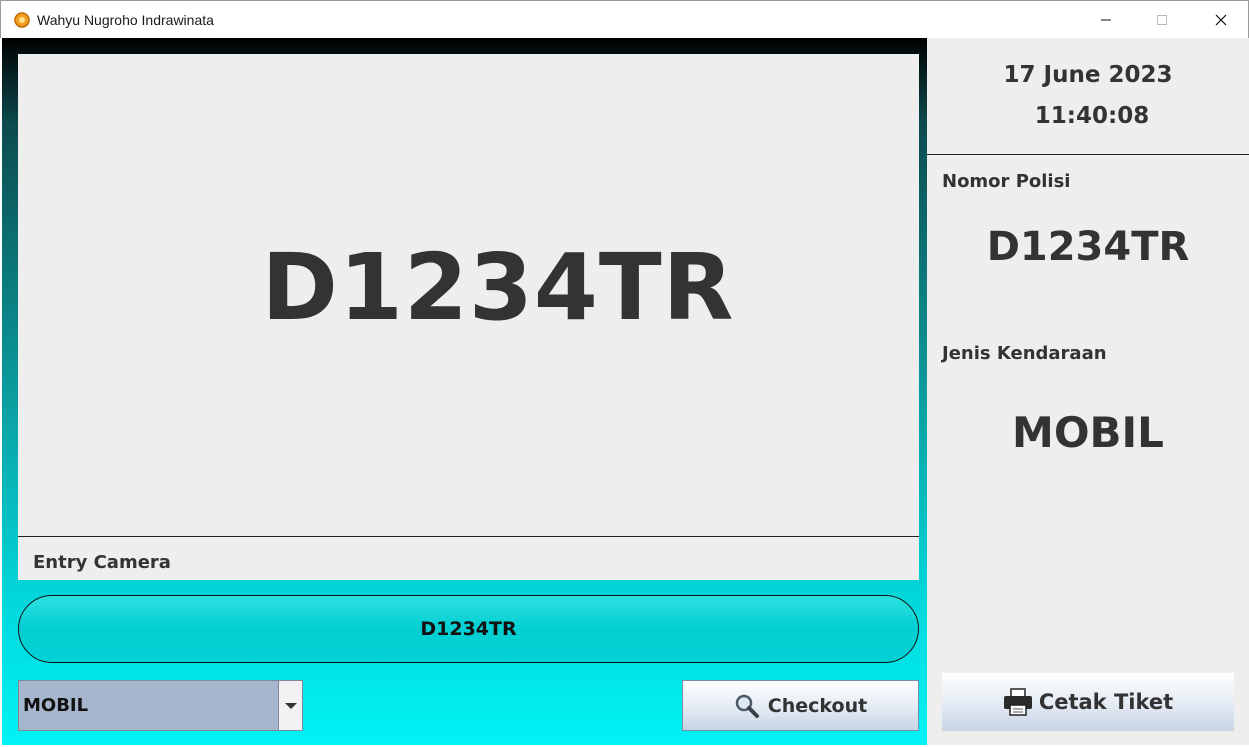 Image resolution: width=1249 pixels, height=747 pixels. What do you see at coordinates (498, 287) in the screenshot?
I see `camera-plate-text: D1234TR` at bounding box center [498, 287].